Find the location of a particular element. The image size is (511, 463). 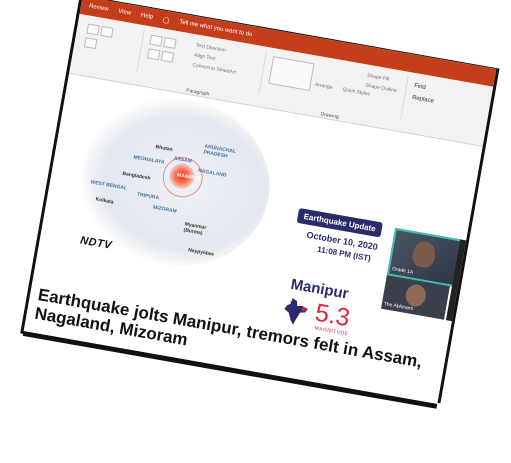

map-label-myanmar: Myanmar (Burma) is located at coordinates (195, 228).